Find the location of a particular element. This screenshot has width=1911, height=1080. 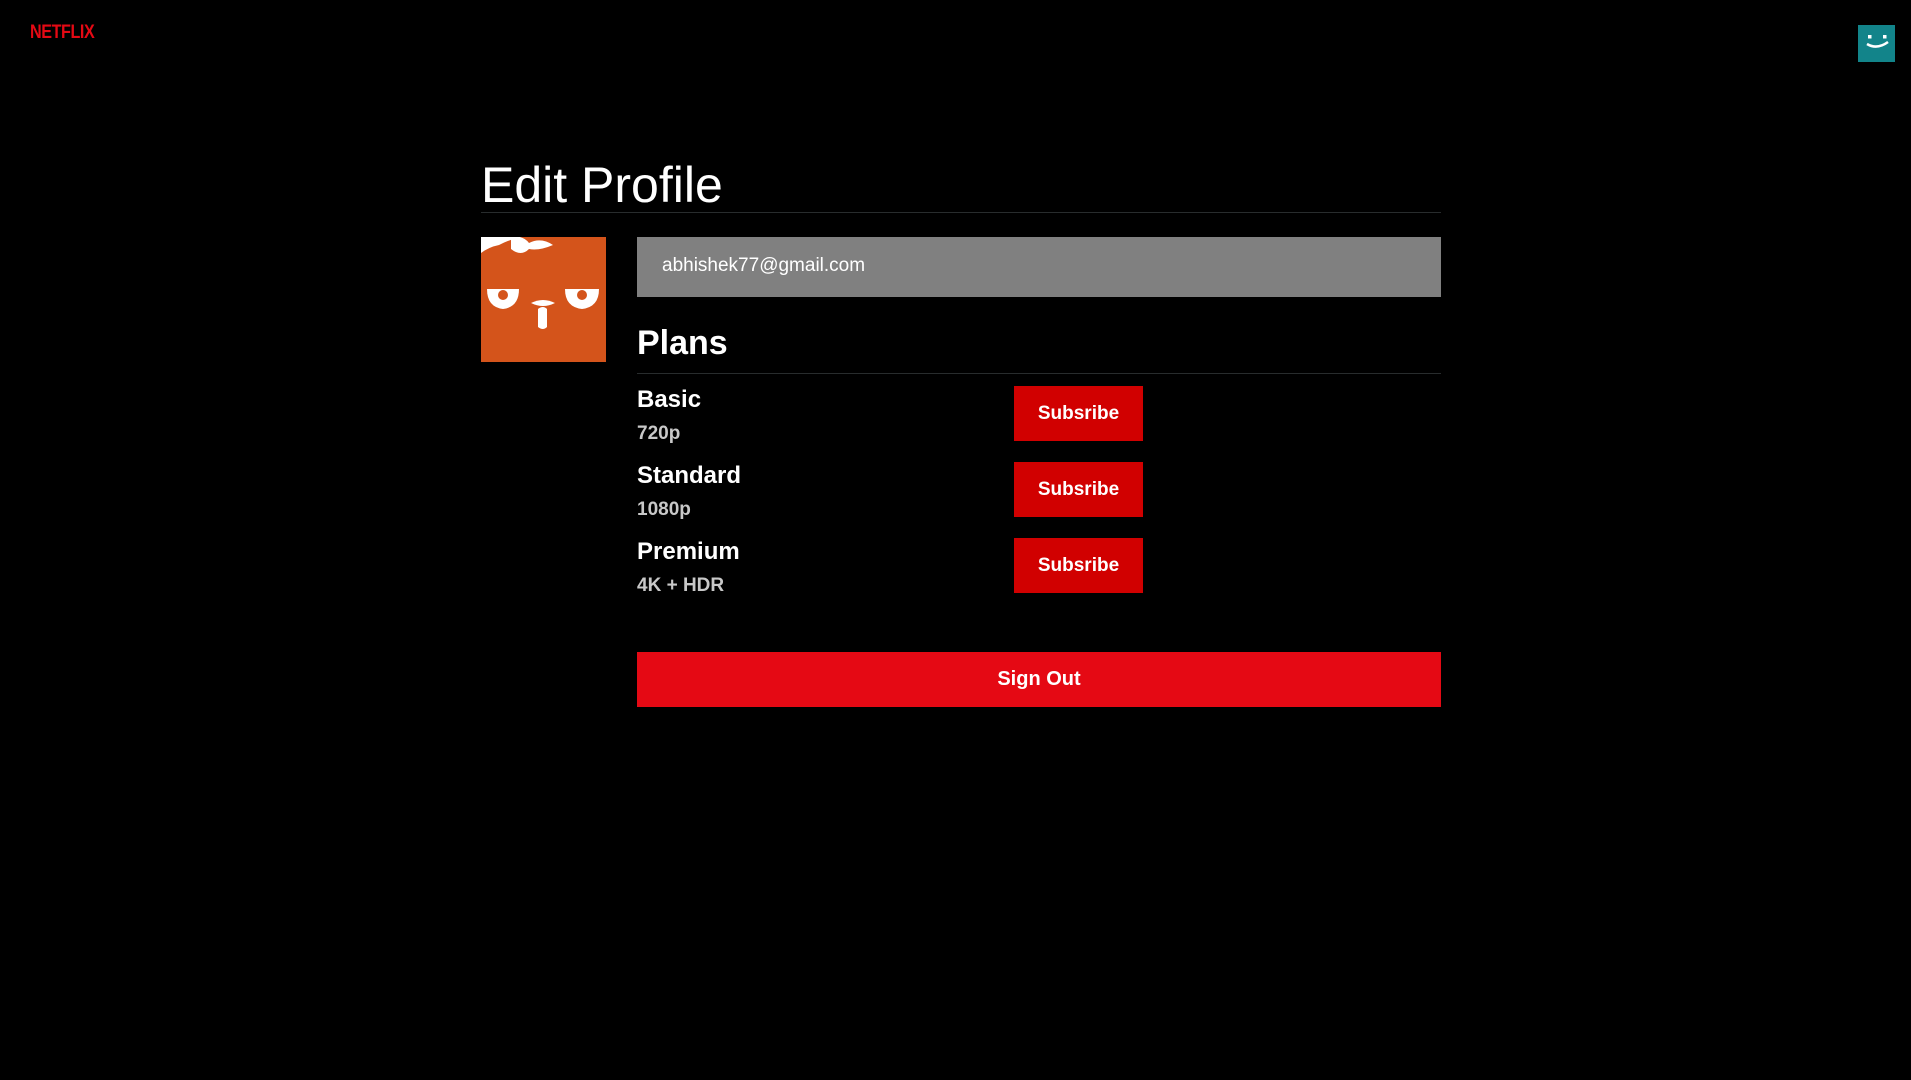

top-nav: NETFLIX is located at coordinates (955, 40).